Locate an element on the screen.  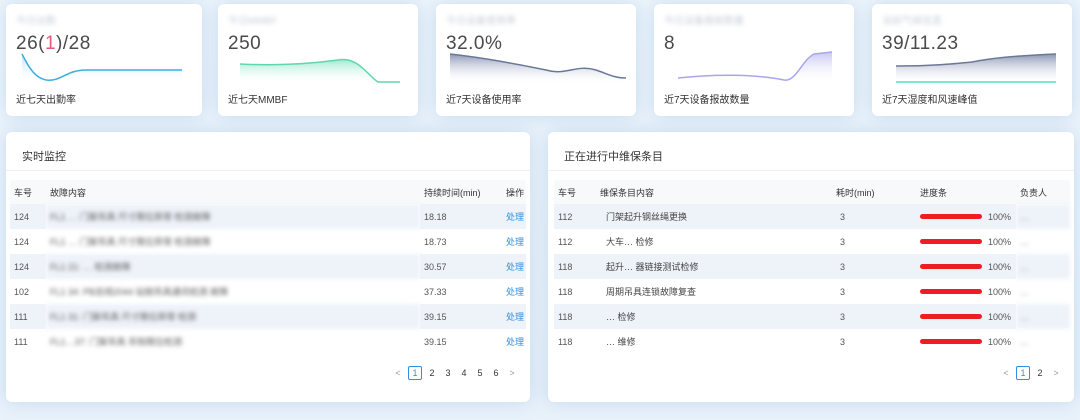
cell-content: FL1…37: 门架吊具 吊钩限位检测 is located at coordinates (116, 342).